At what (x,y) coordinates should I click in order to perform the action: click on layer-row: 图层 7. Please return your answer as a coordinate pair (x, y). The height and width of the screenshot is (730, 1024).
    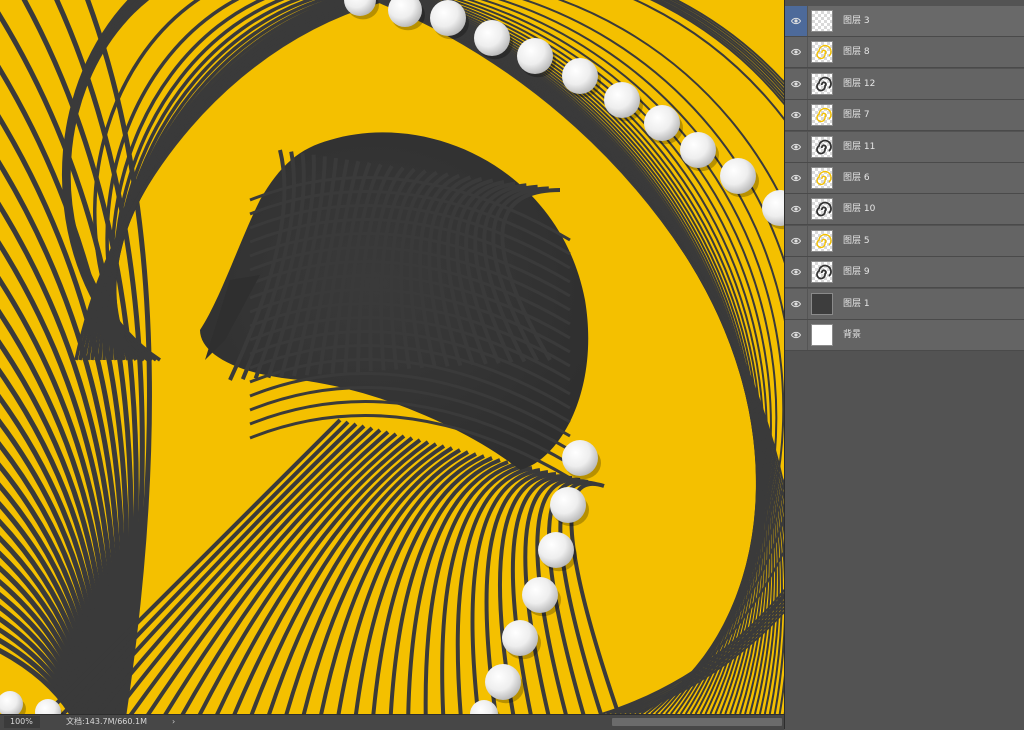
    Looking at the image, I should click on (904, 116).